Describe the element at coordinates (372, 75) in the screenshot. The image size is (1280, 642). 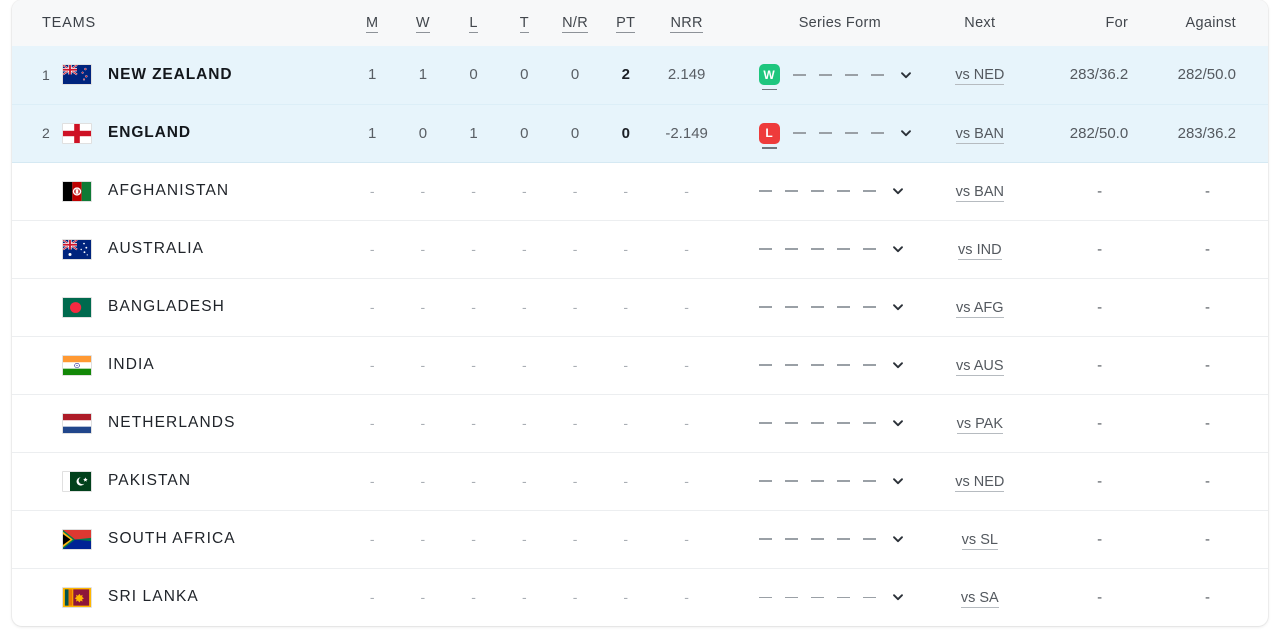
I see `cell-matches: 1` at that location.